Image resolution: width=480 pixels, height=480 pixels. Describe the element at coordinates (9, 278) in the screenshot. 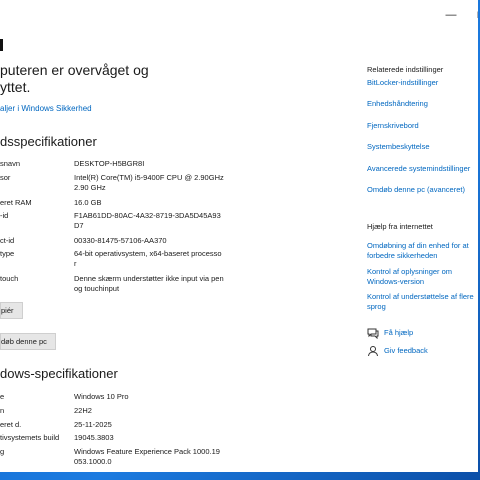

I see `spec-label: touch` at that location.